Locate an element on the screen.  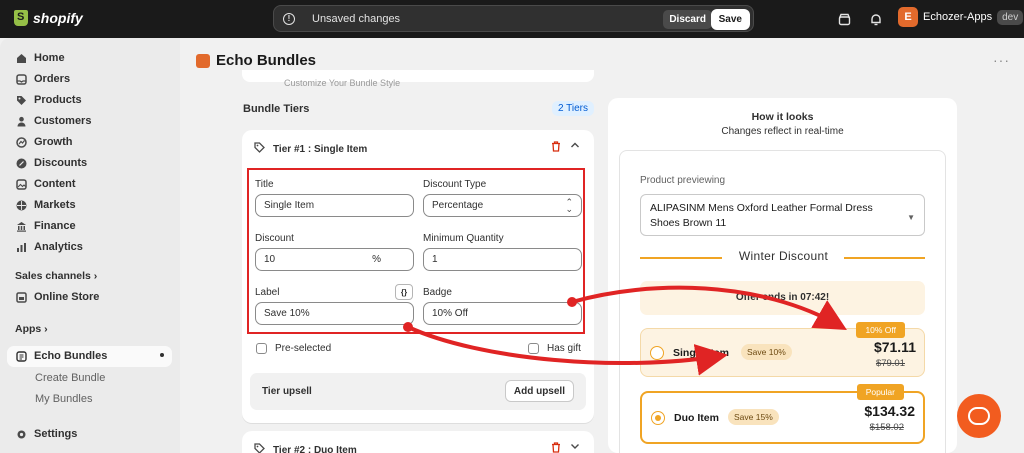
shopify-logo: shopify is located at coordinates (48, 18).